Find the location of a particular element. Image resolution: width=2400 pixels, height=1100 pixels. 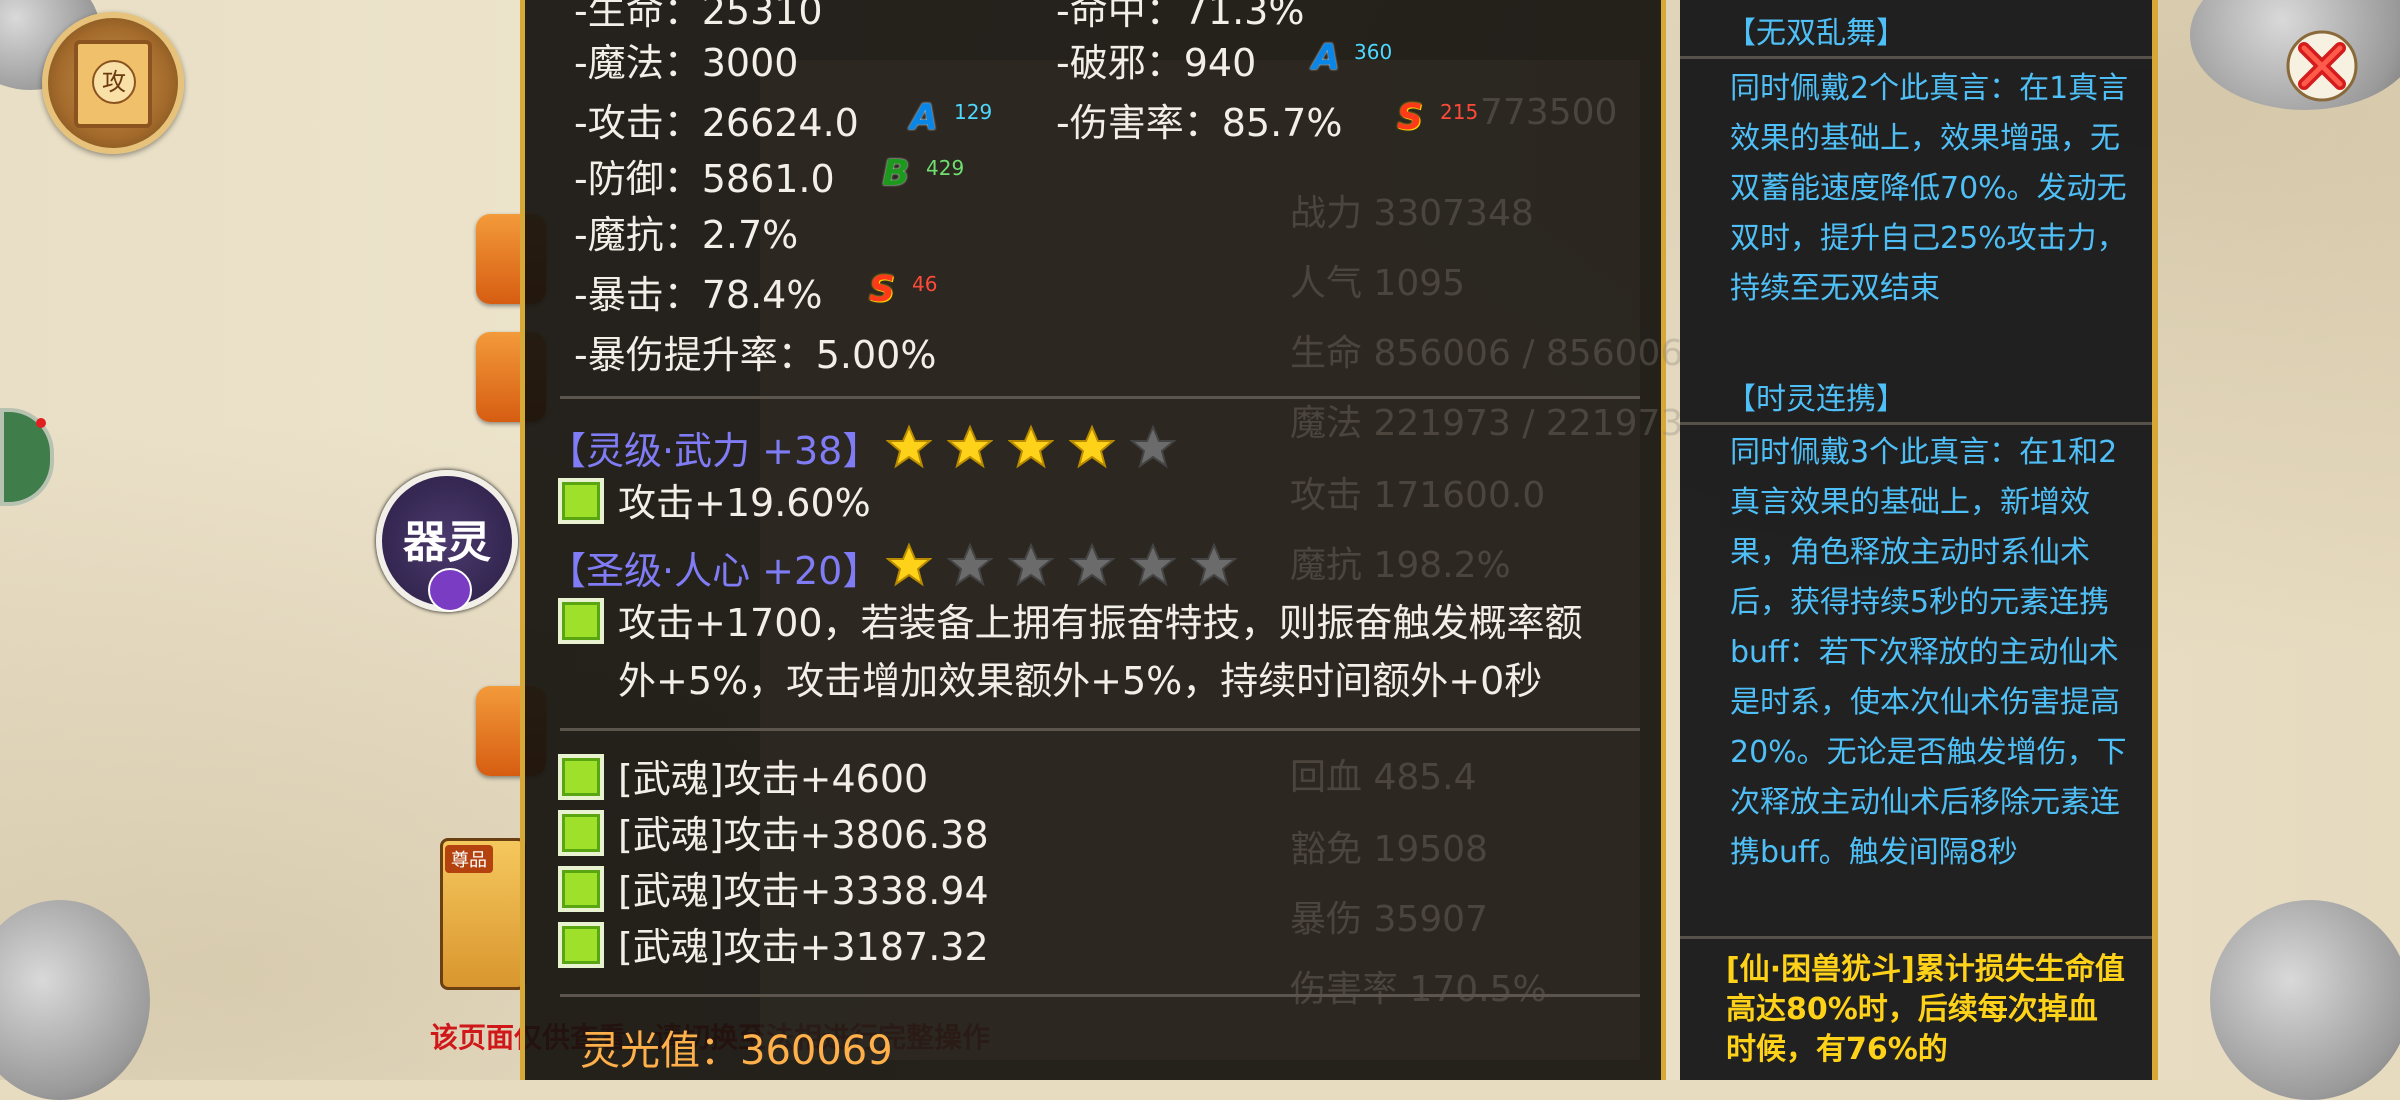

sheng-level-effect-line1: 攻击+1700，若装备上拥有振奋特技，则振奋触发概率额 is located at coordinates (1100, 623).